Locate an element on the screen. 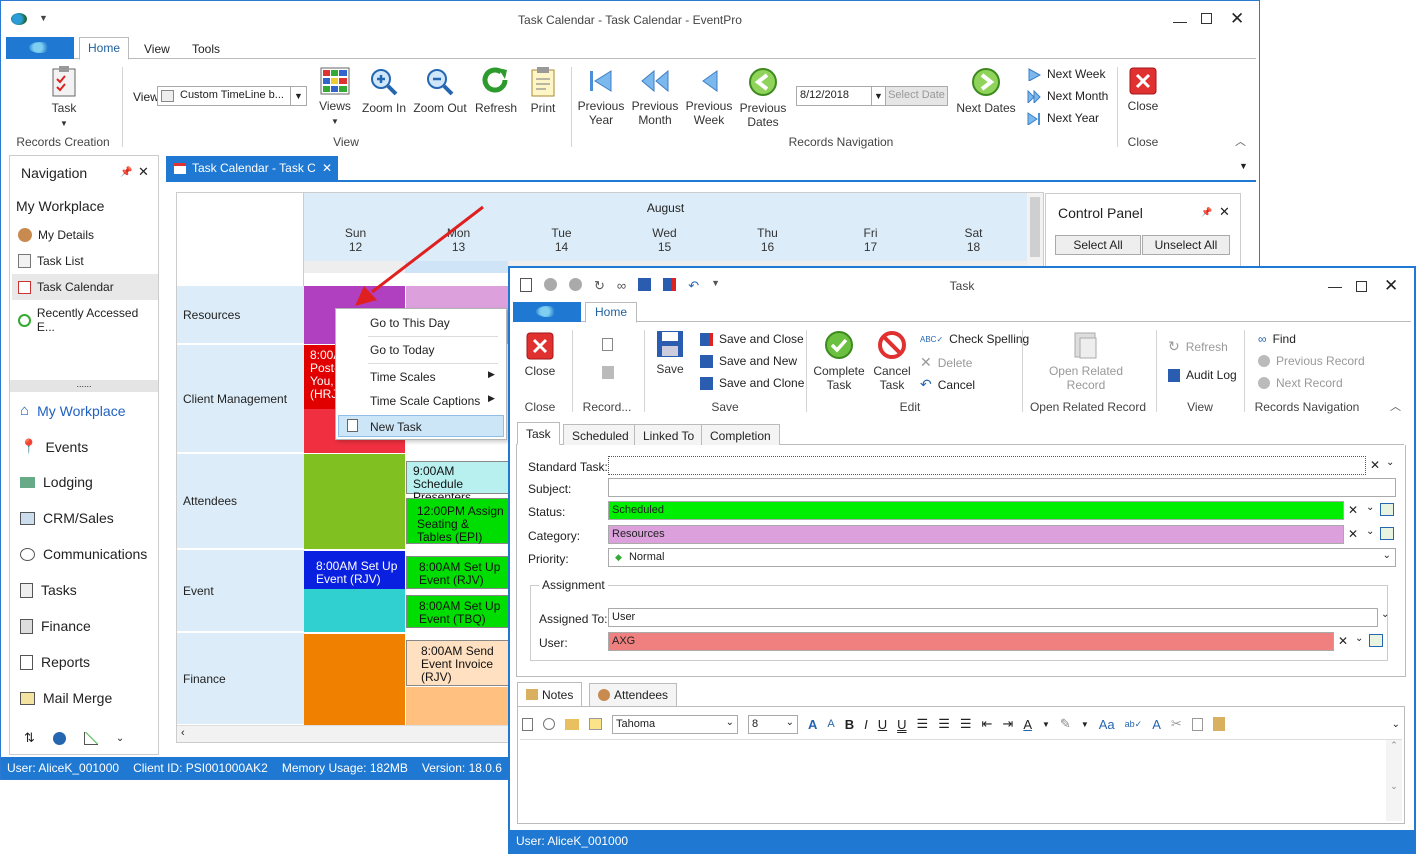 Image resolution: width=1416 pixels, height=854 pixels. priority-diamond-icon: ◆ is located at coordinates (618, 557).